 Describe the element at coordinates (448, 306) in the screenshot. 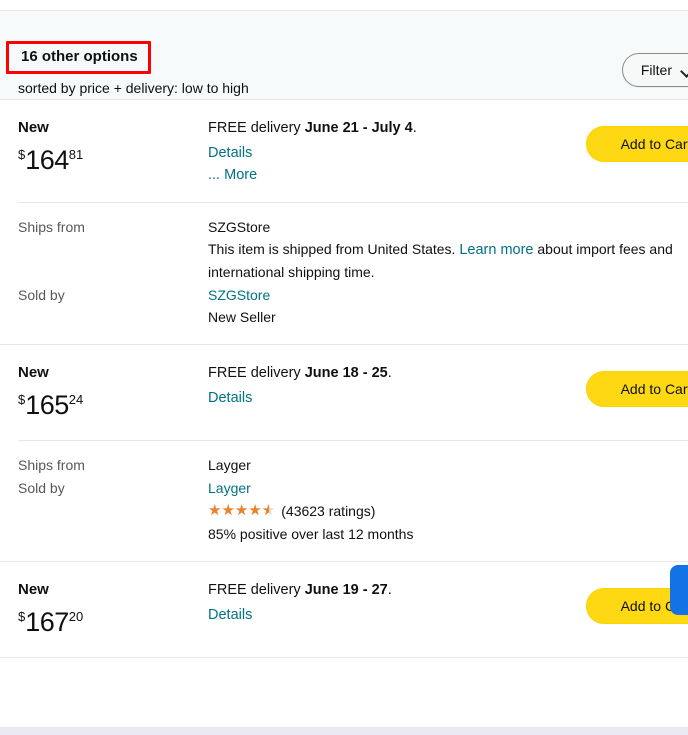

I see `sold-by-value-group: SZGStore New Seller` at that location.